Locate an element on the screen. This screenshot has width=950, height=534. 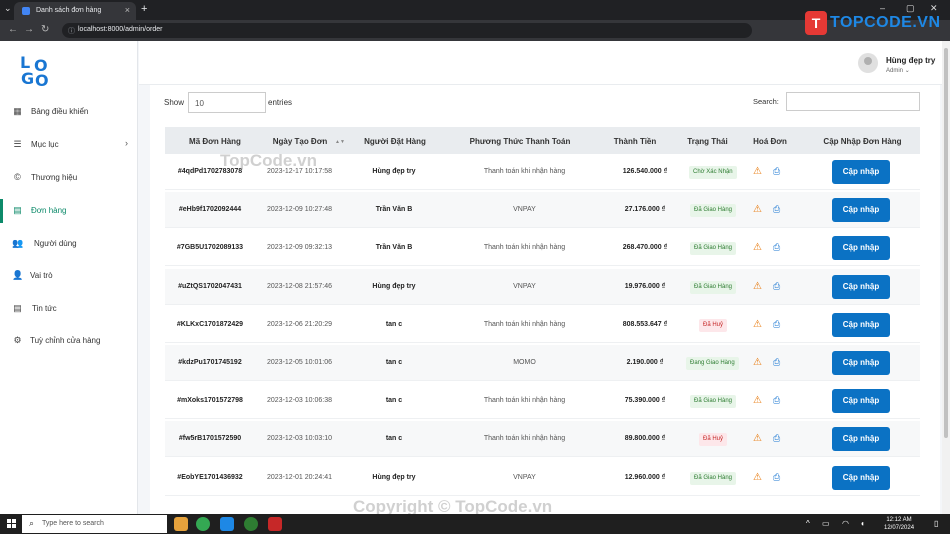
sidebar-item-dashboard: ▦ Bảng điều khiển is located at coordinates (69, 112).